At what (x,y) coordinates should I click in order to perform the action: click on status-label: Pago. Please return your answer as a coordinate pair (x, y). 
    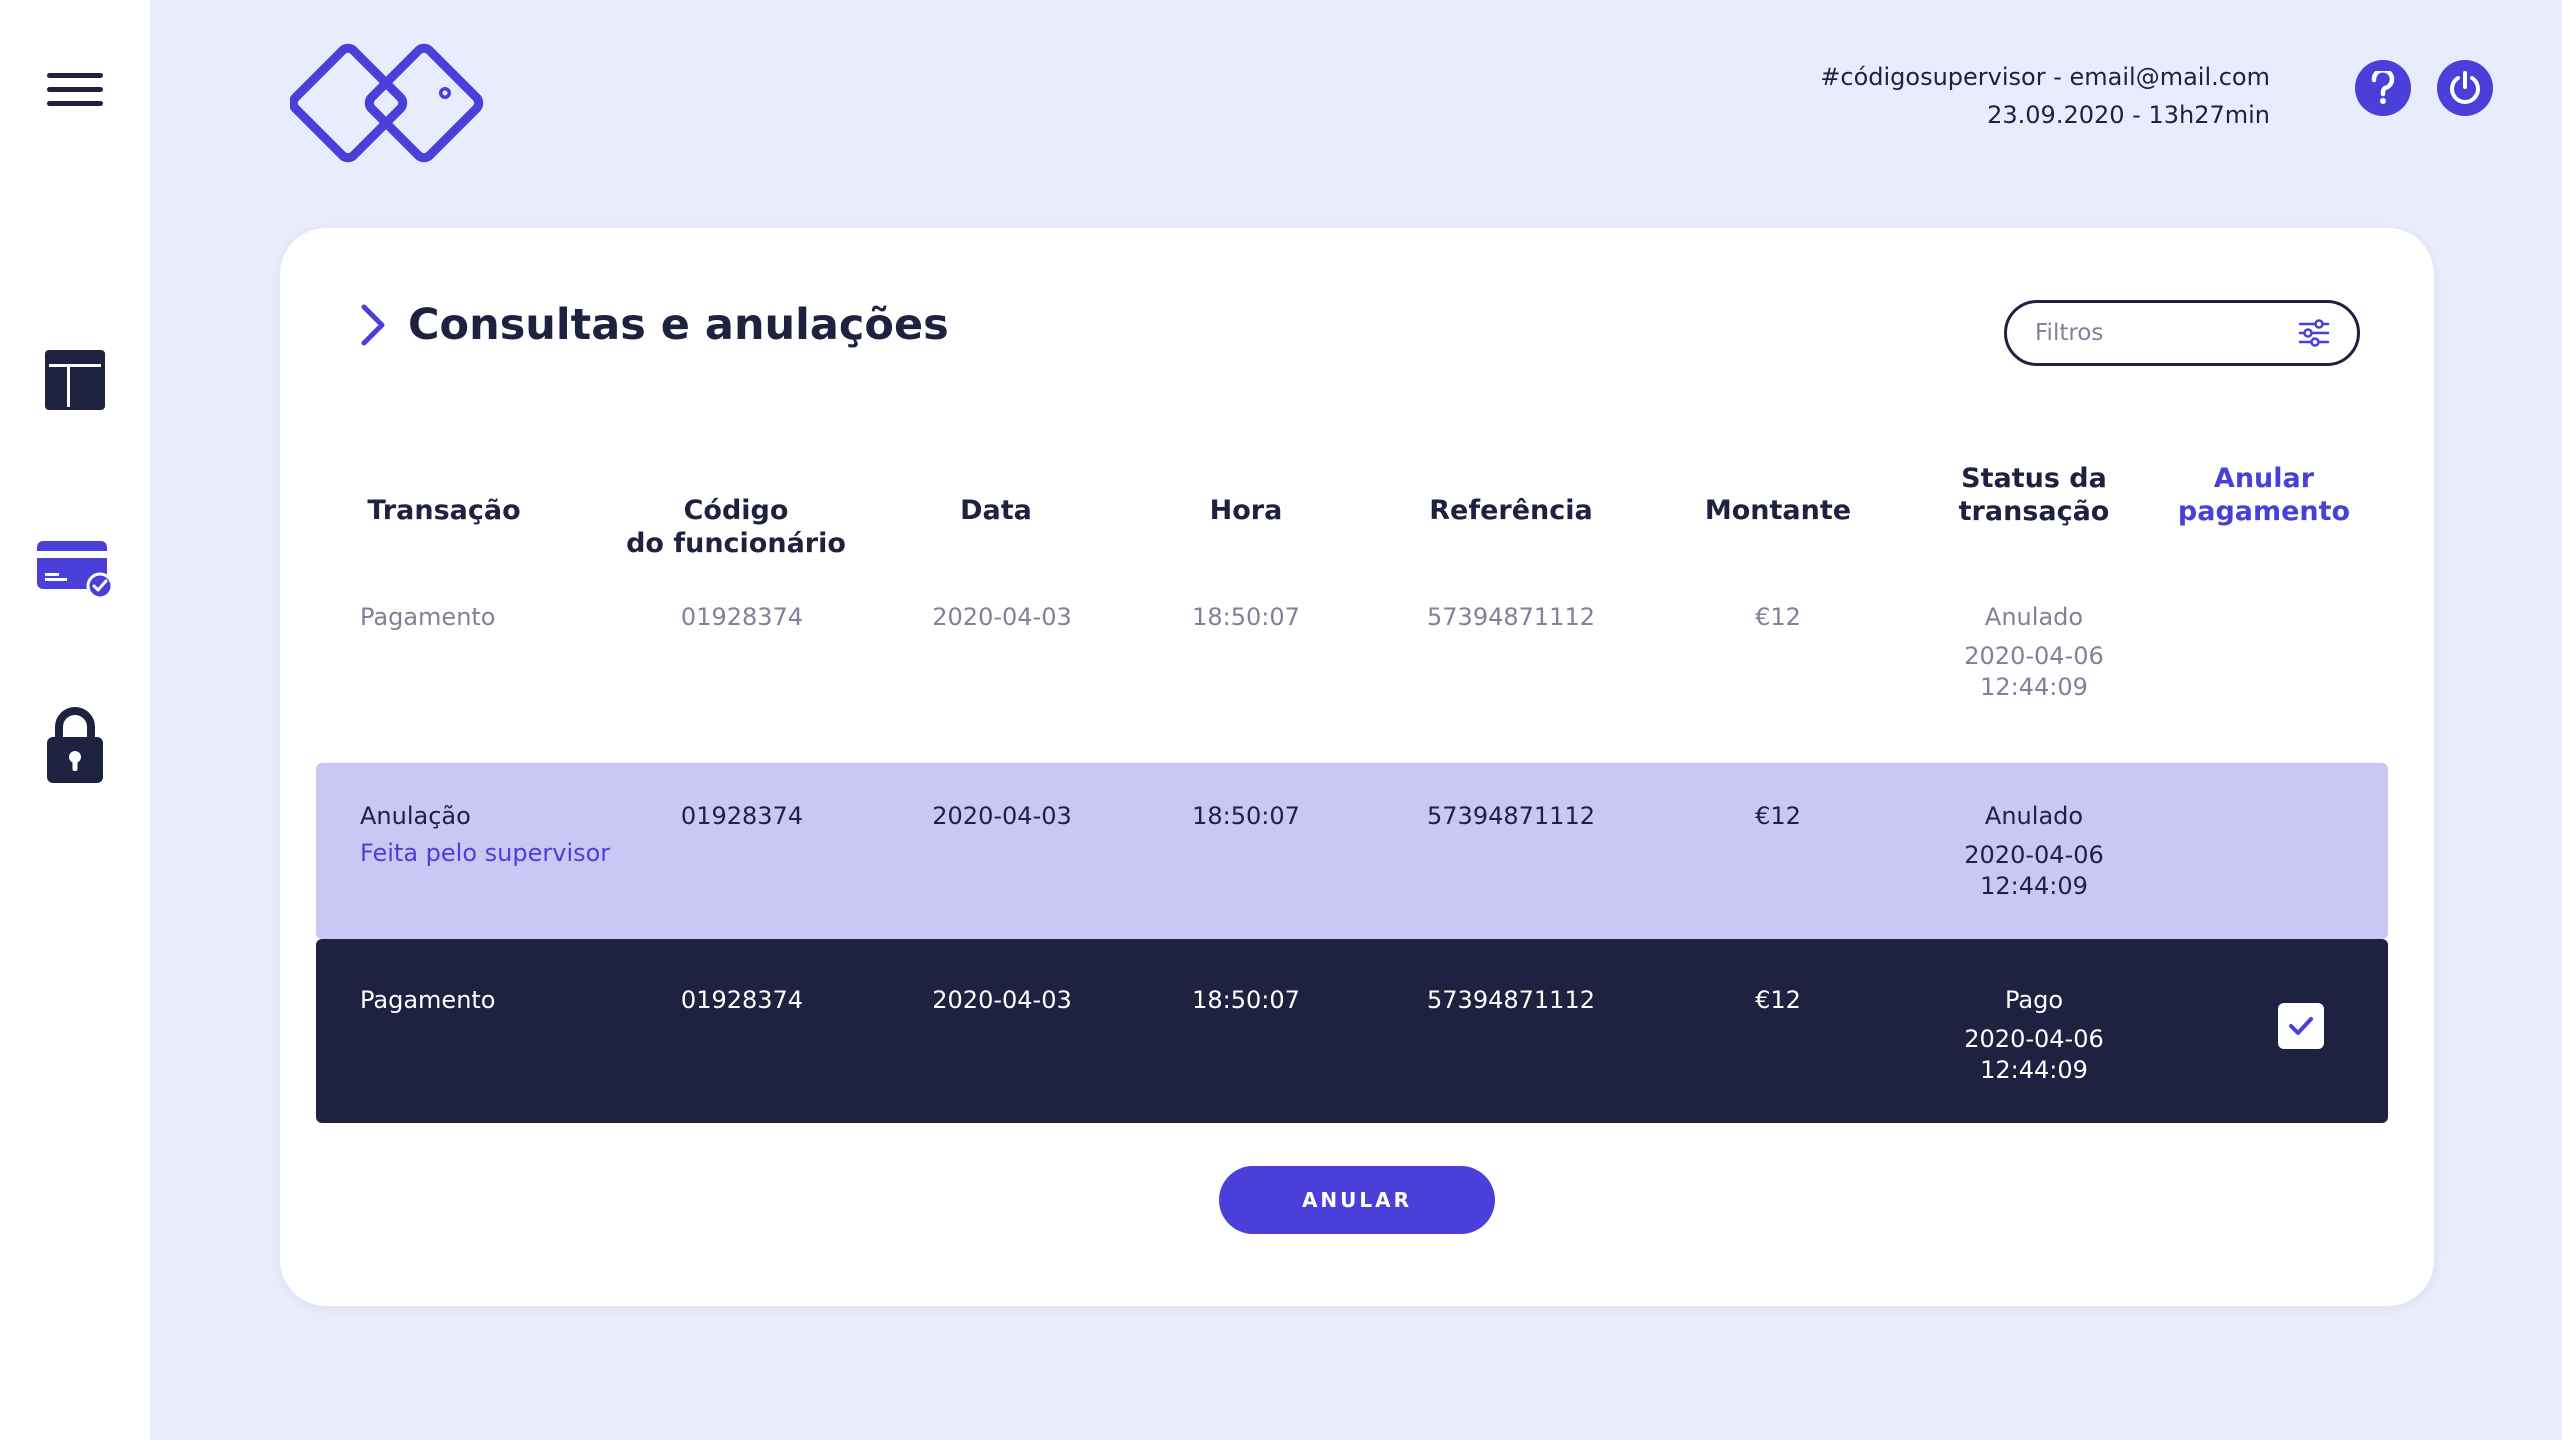
    Looking at the image, I should click on (2034, 1000).